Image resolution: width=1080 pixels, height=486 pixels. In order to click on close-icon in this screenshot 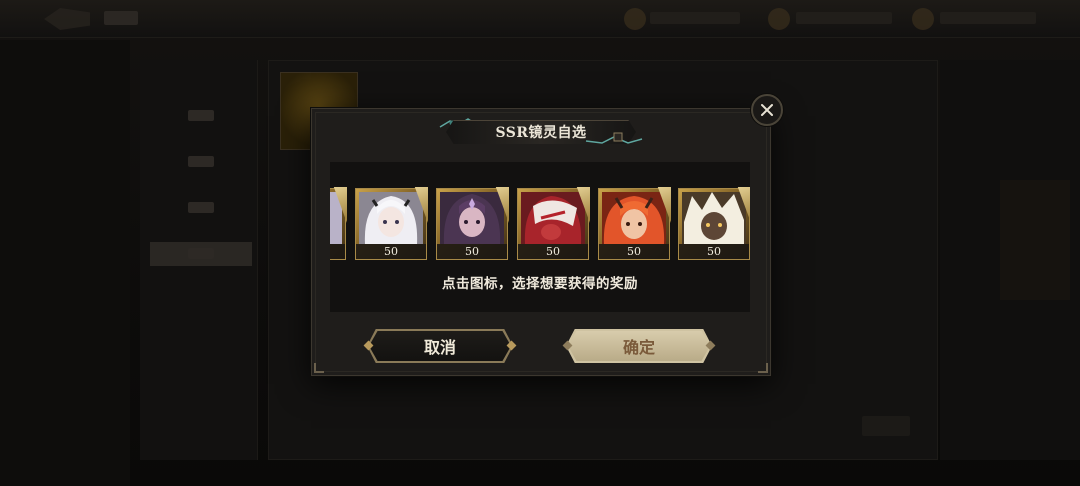, I will do `click(767, 110)`.